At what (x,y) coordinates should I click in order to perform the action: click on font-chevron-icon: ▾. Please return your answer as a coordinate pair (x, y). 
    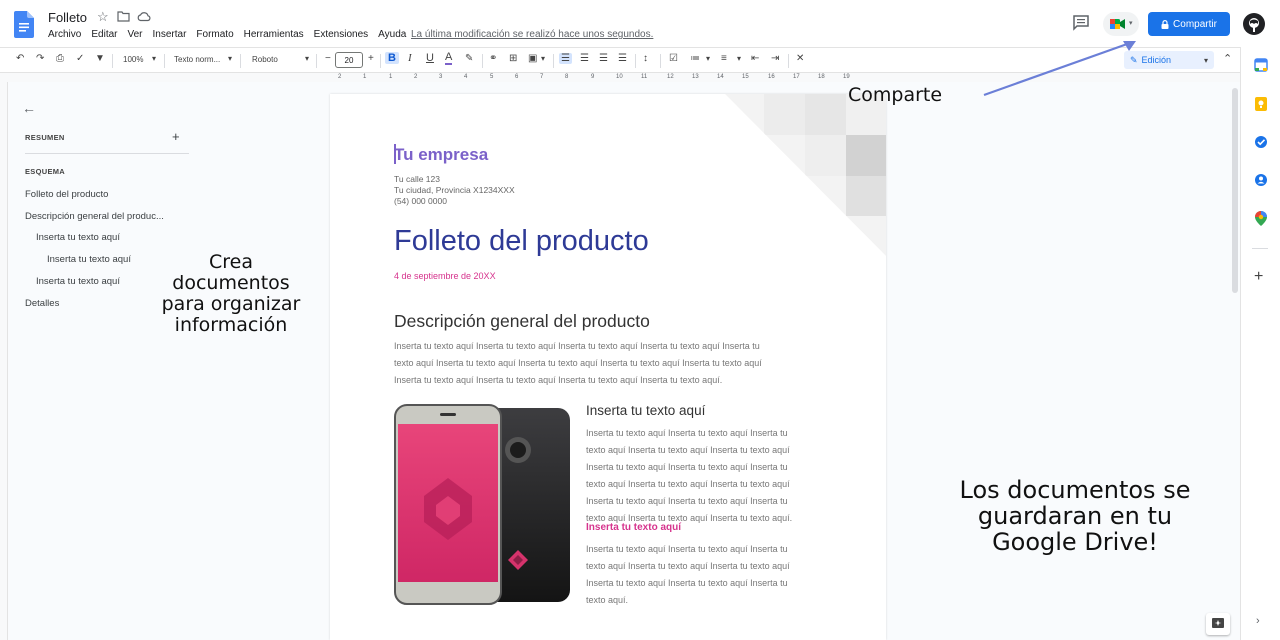
    Looking at the image, I should click on (307, 58).